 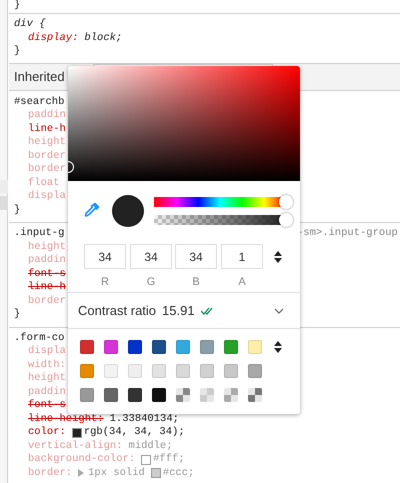 I want to click on property-name: color:, so click(x=47, y=433).